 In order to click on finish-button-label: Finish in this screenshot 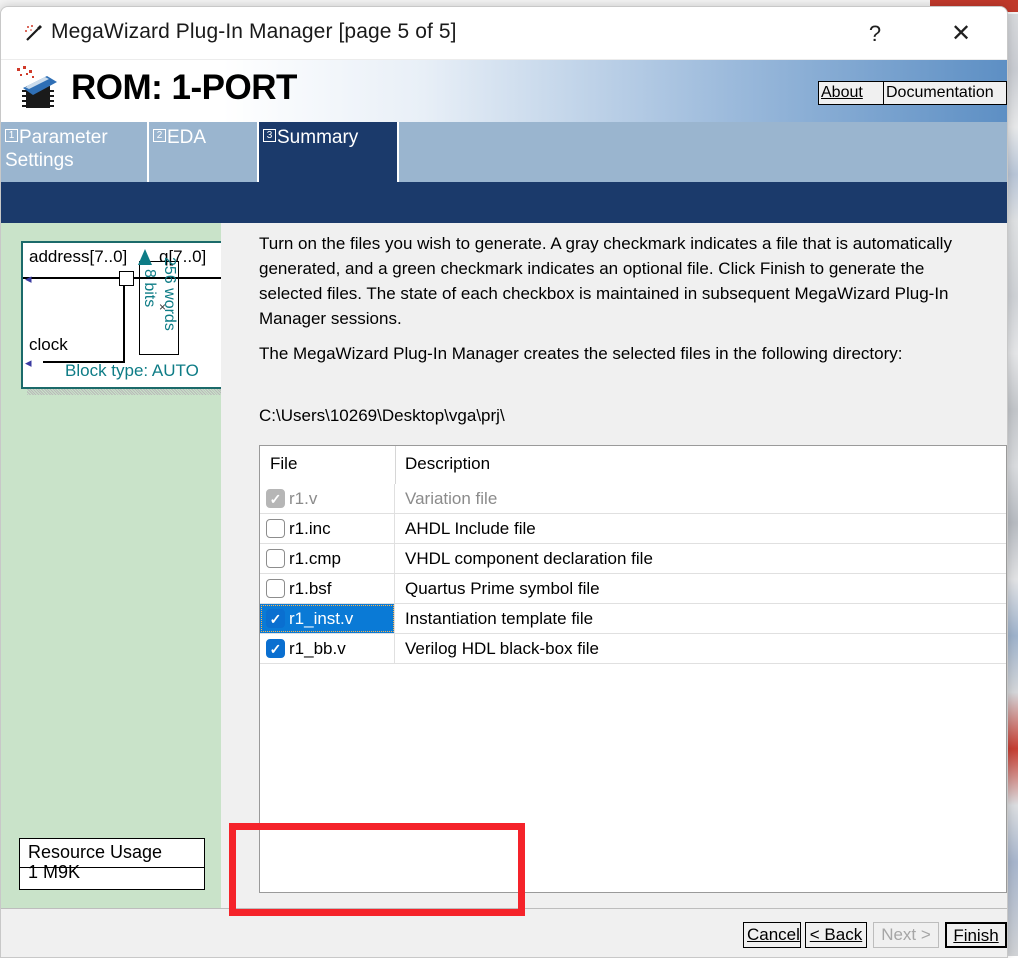, I will do `click(976, 935)`.